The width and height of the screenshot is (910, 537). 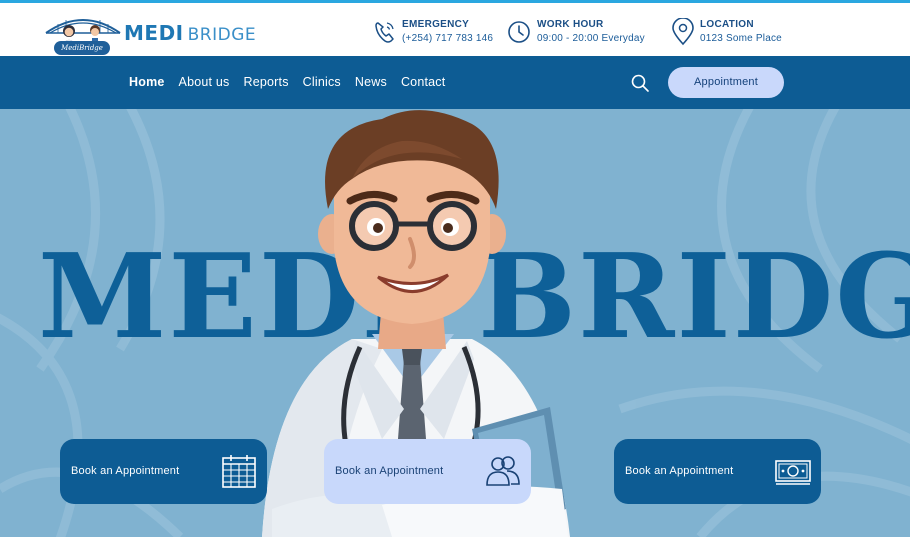 What do you see at coordinates (147, 82) in the screenshot?
I see `nav-item-home: Home` at bounding box center [147, 82].